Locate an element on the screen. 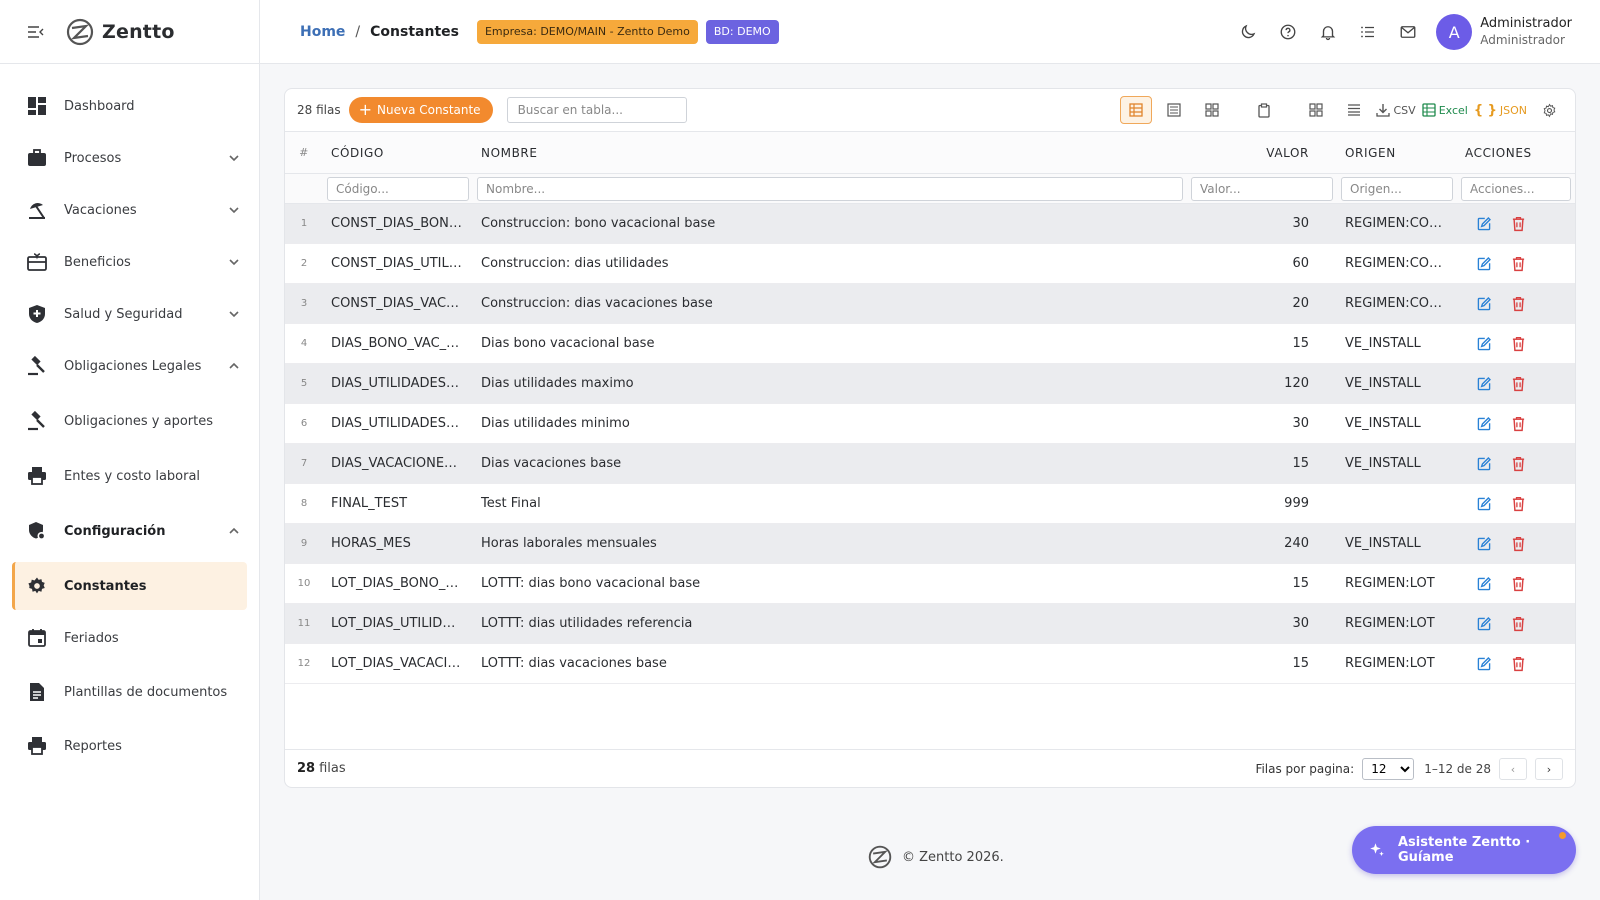 The image size is (1600, 900). column-header-code: CÓDIGO is located at coordinates (398, 152).